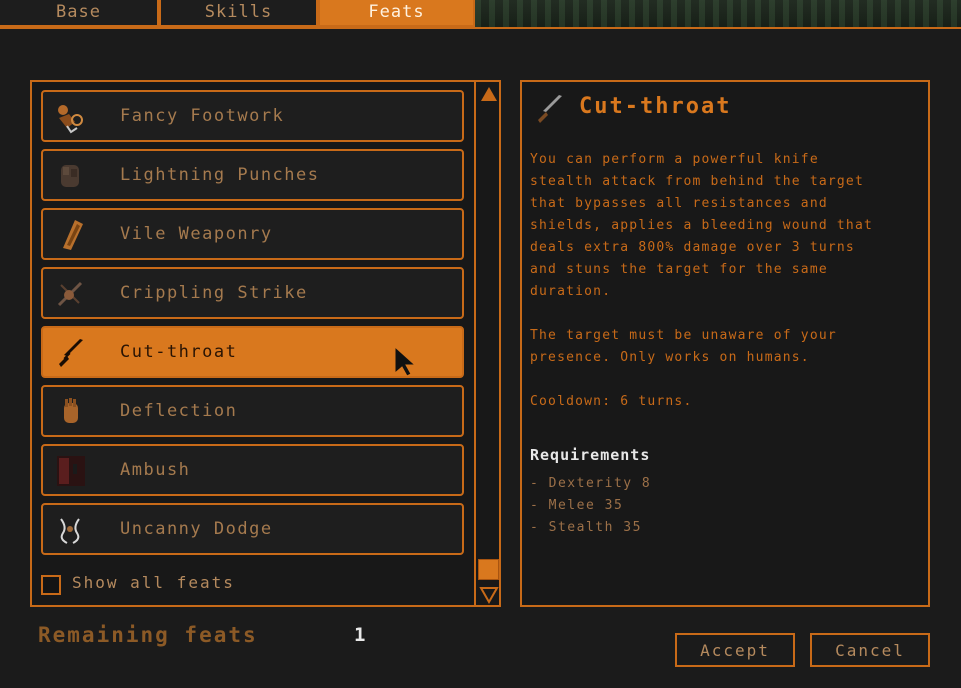  Describe the element at coordinates (71, 117) in the screenshot. I see `footwork-icon` at that location.